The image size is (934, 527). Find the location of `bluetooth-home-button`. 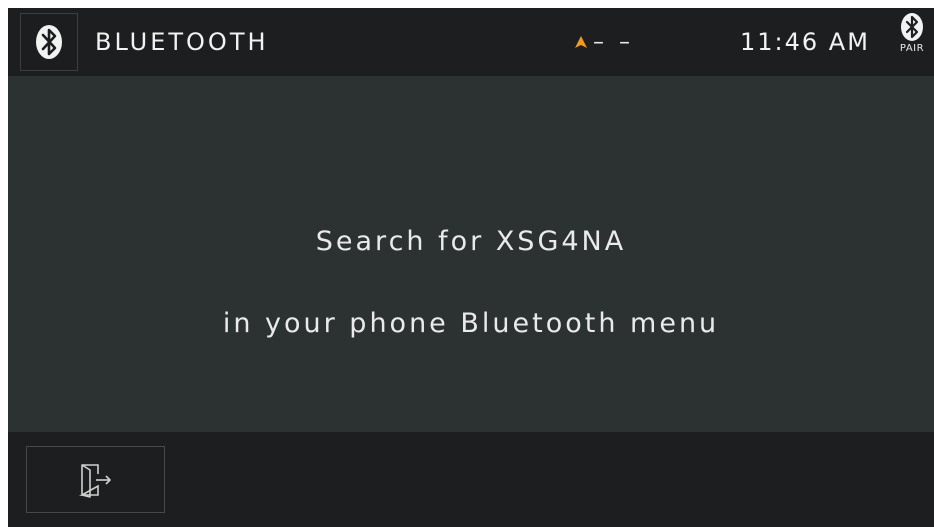

bluetooth-home-button is located at coordinates (49, 42).